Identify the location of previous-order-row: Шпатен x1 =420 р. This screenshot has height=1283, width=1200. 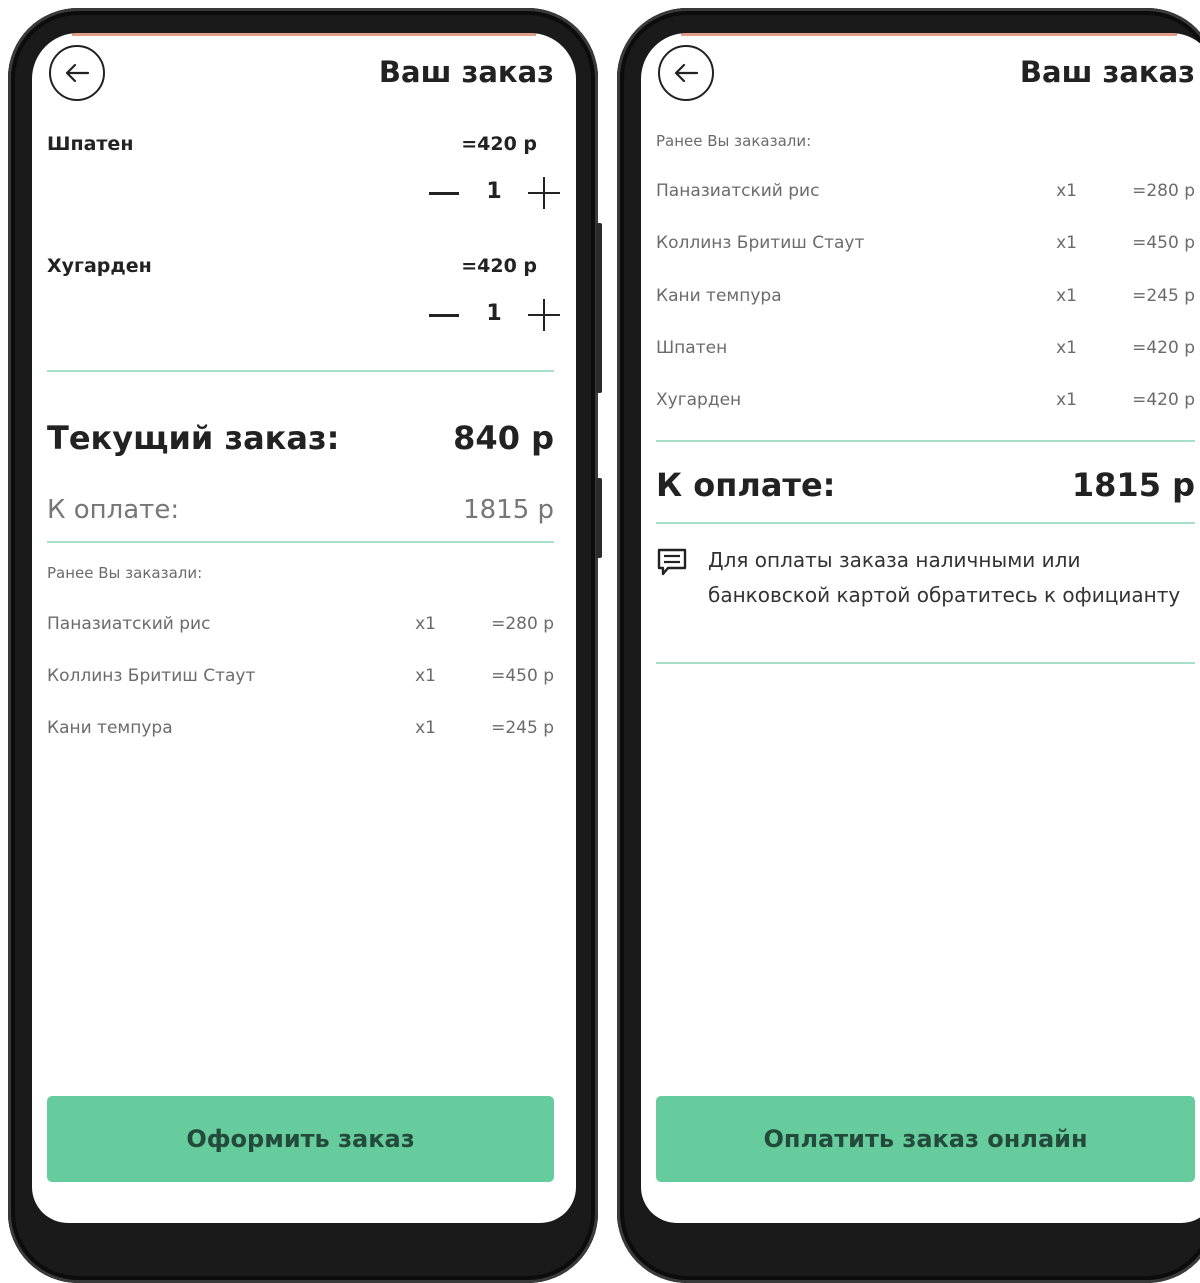
(925, 352).